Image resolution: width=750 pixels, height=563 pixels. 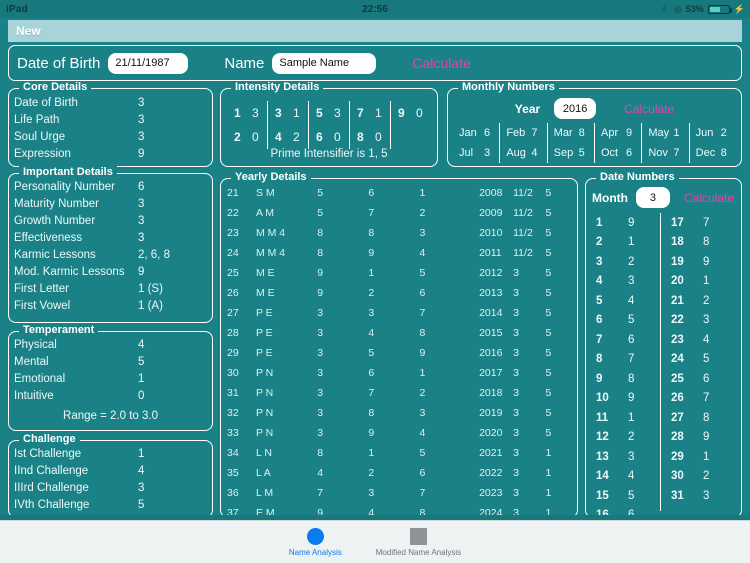 I want to click on table-cell: 9, so click(x=371, y=433).